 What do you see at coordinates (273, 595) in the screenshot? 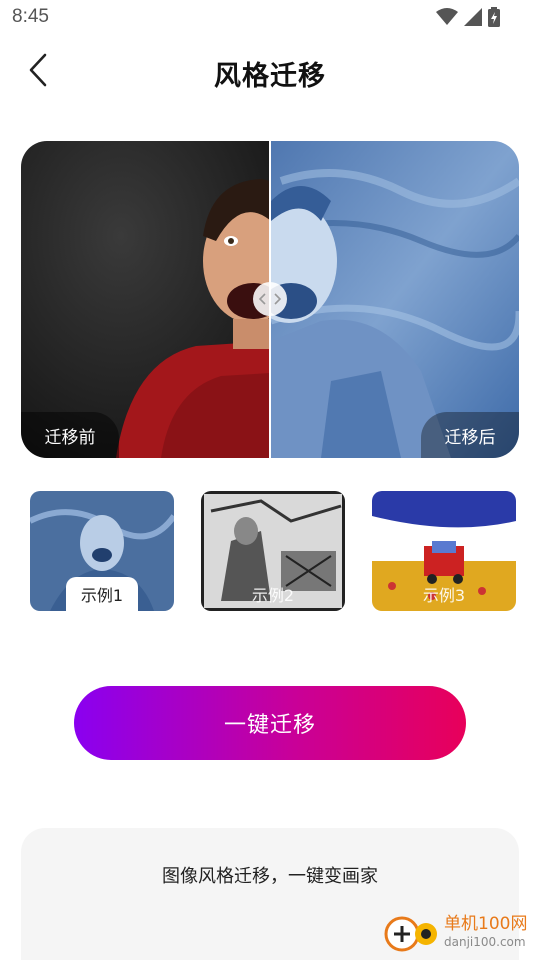
I see `example-2-label: 示例2` at bounding box center [273, 595].